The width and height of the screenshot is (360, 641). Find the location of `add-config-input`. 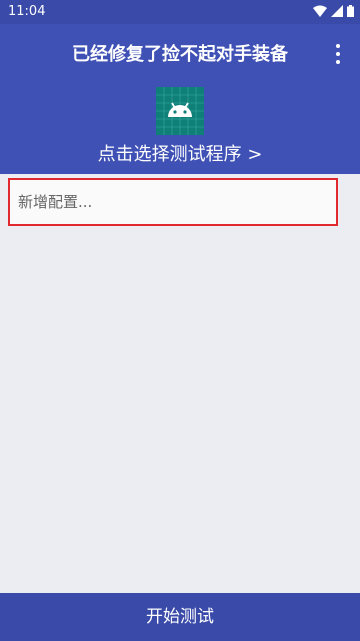

add-config-input is located at coordinates (173, 202).